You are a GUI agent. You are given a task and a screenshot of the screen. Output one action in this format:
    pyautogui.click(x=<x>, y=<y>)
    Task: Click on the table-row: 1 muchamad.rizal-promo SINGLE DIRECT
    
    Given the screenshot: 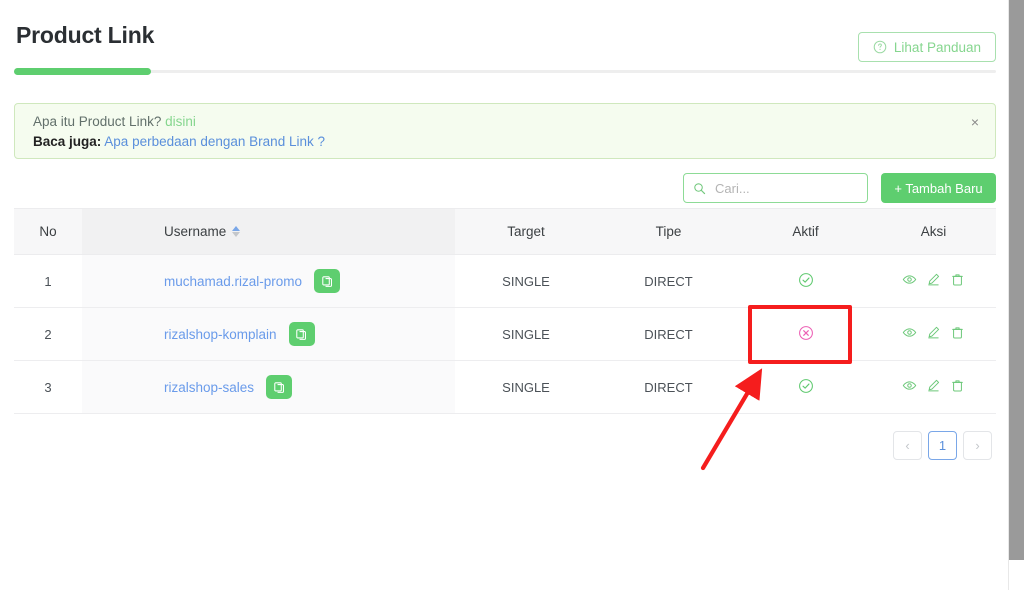 What is the action you would take?
    pyautogui.click(x=505, y=281)
    